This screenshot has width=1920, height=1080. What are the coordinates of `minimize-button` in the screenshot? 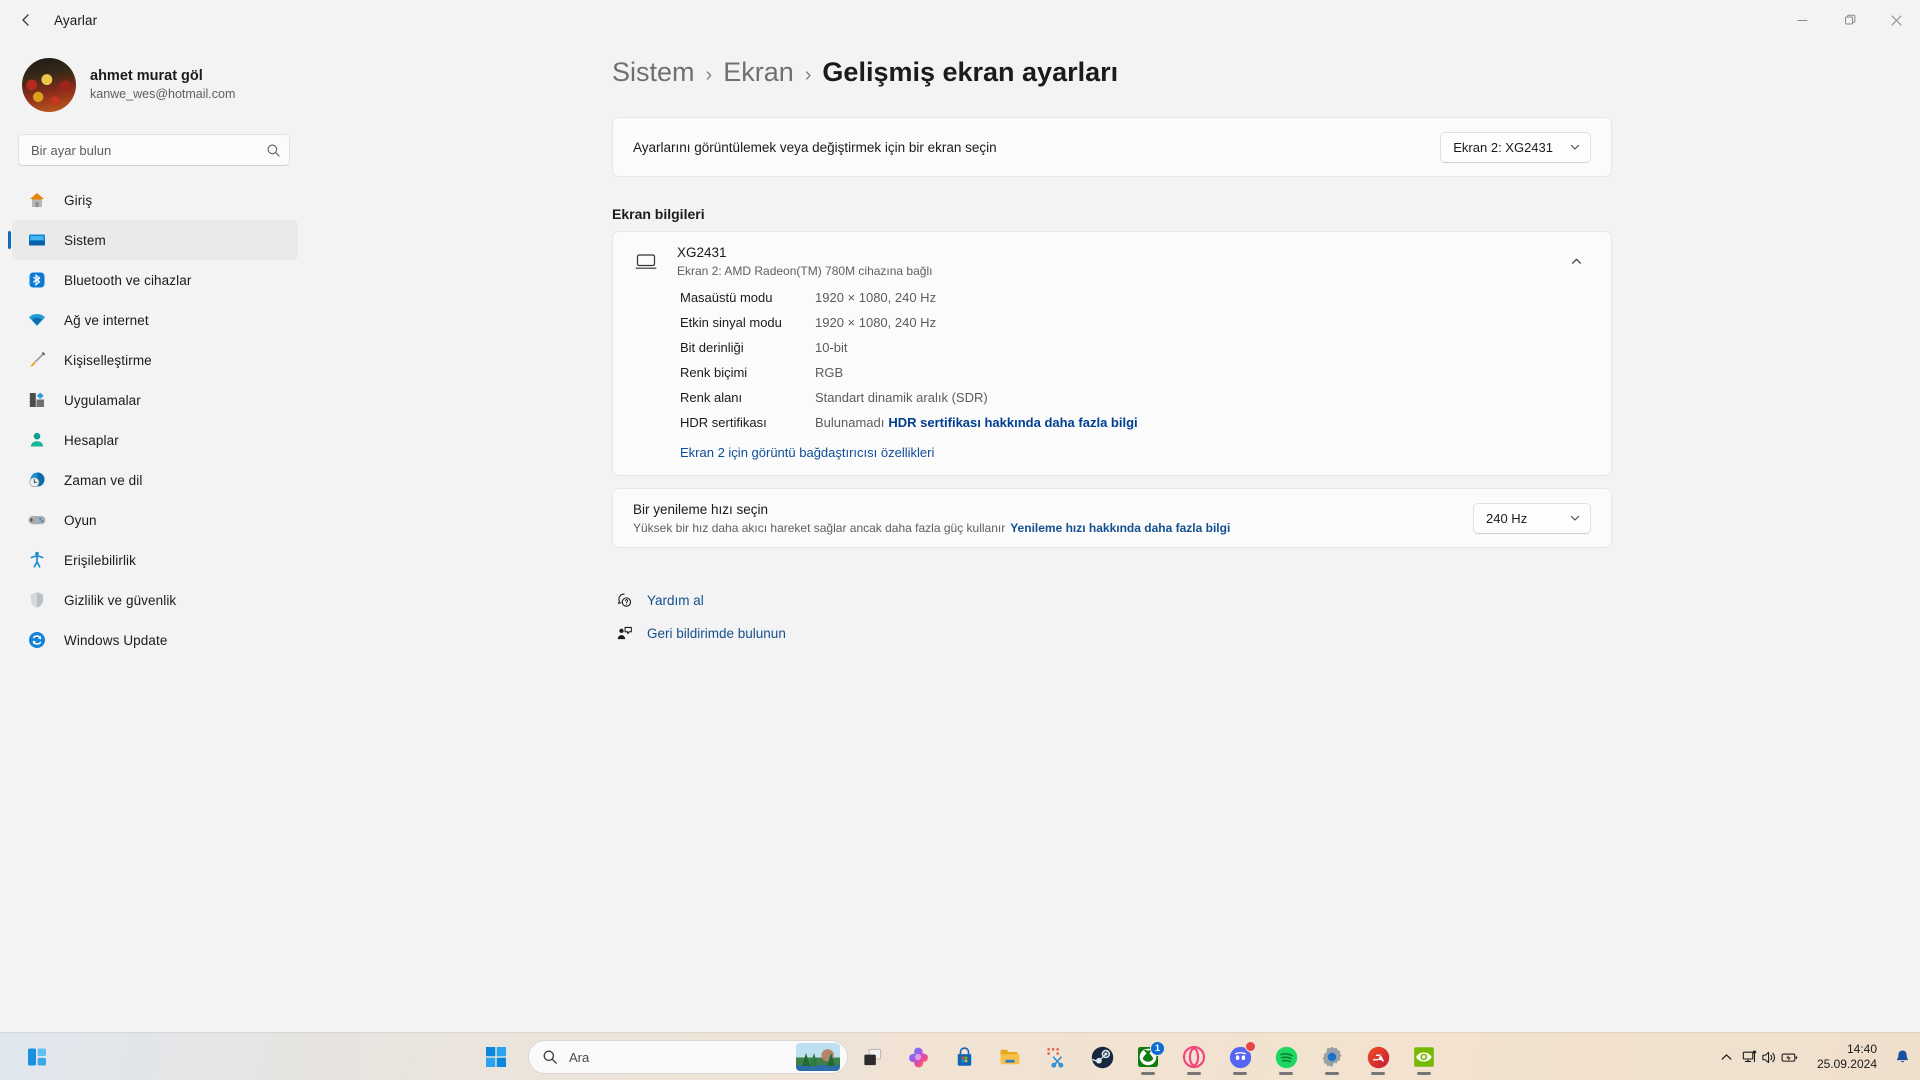 It's located at (1802, 20).